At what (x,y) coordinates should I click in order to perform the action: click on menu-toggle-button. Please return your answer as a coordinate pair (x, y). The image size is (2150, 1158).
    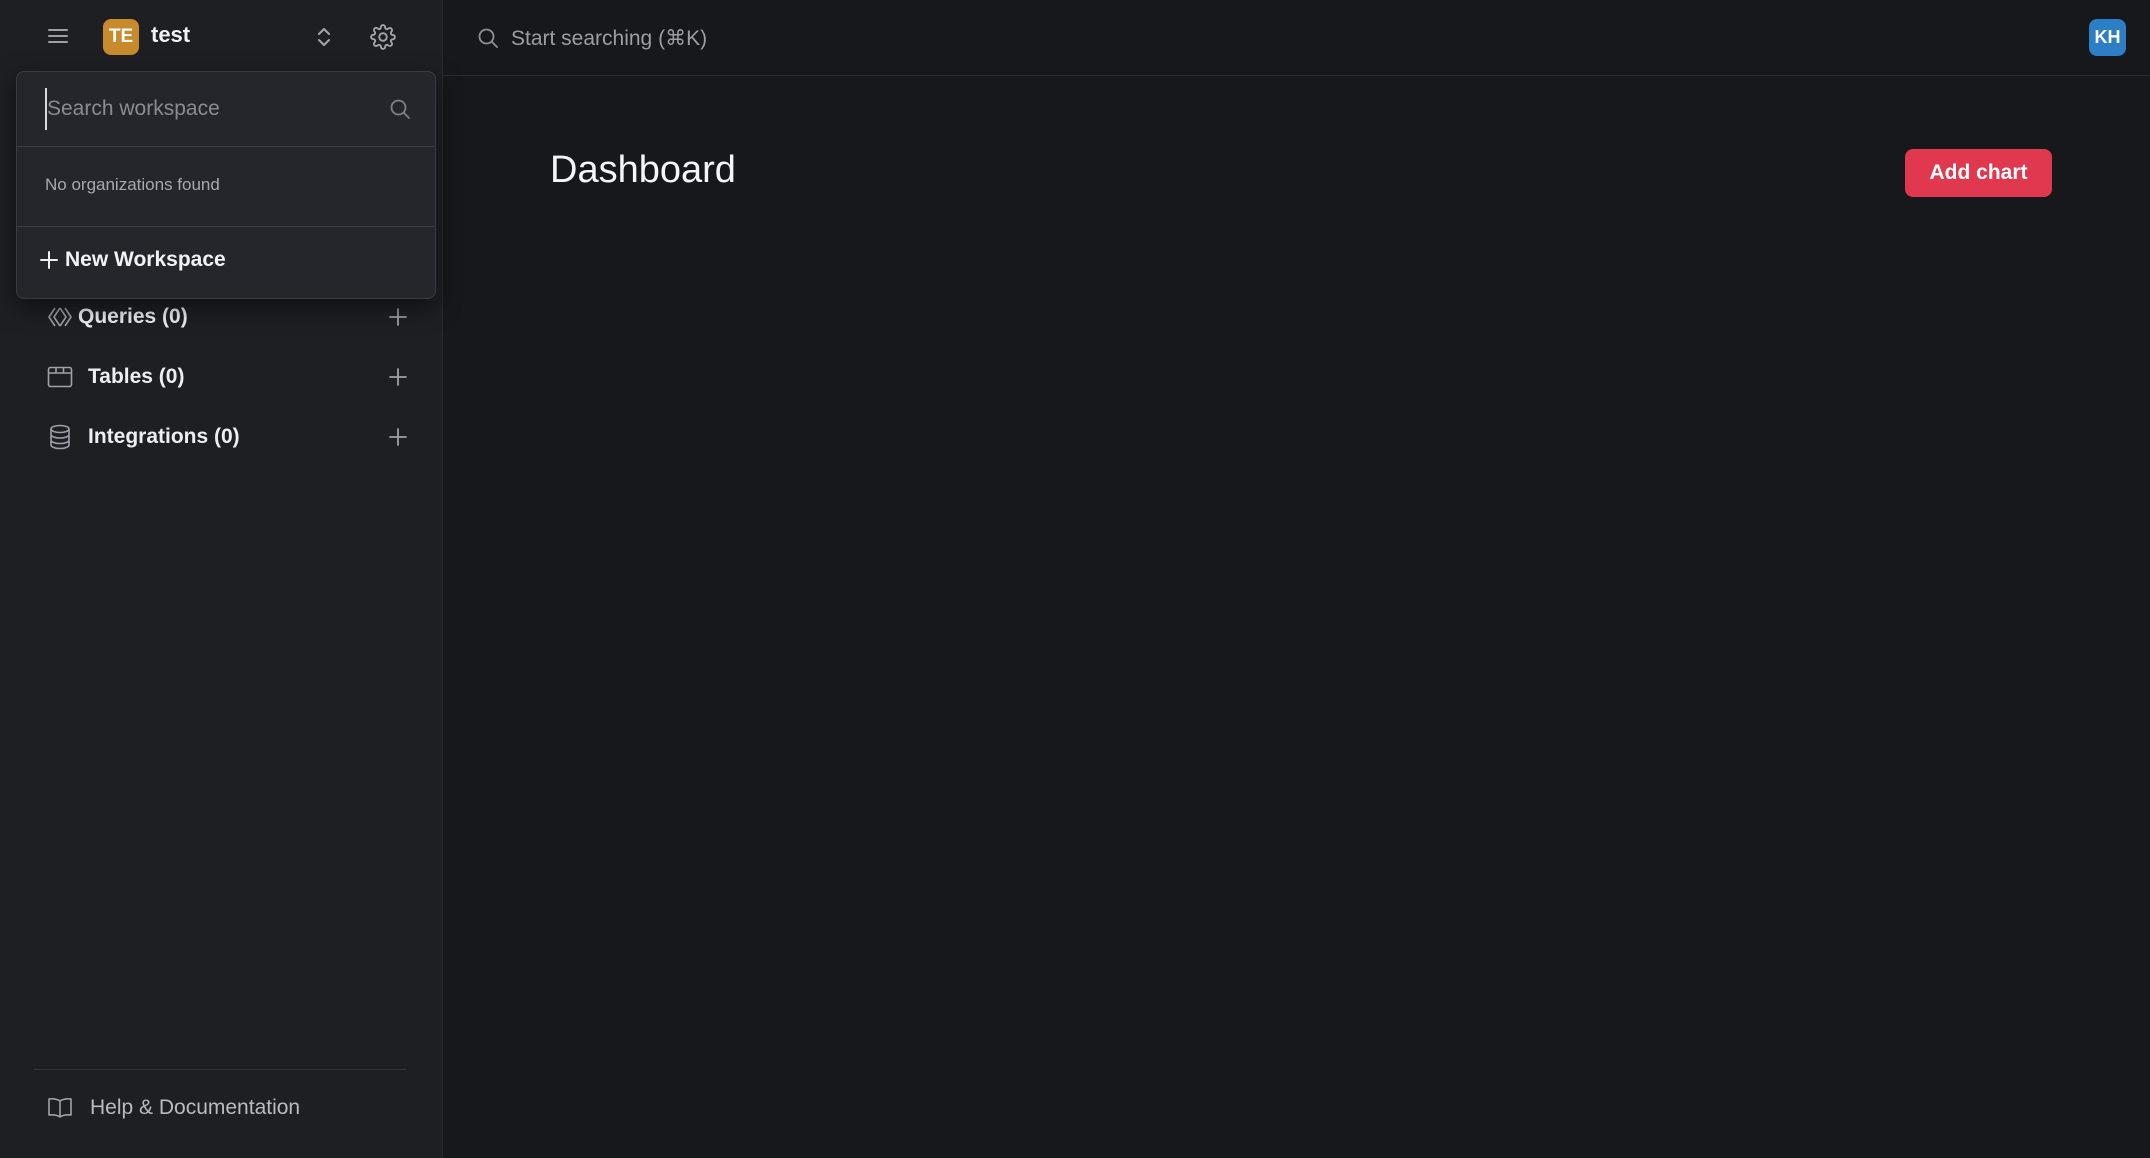
    Looking at the image, I should click on (58, 36).